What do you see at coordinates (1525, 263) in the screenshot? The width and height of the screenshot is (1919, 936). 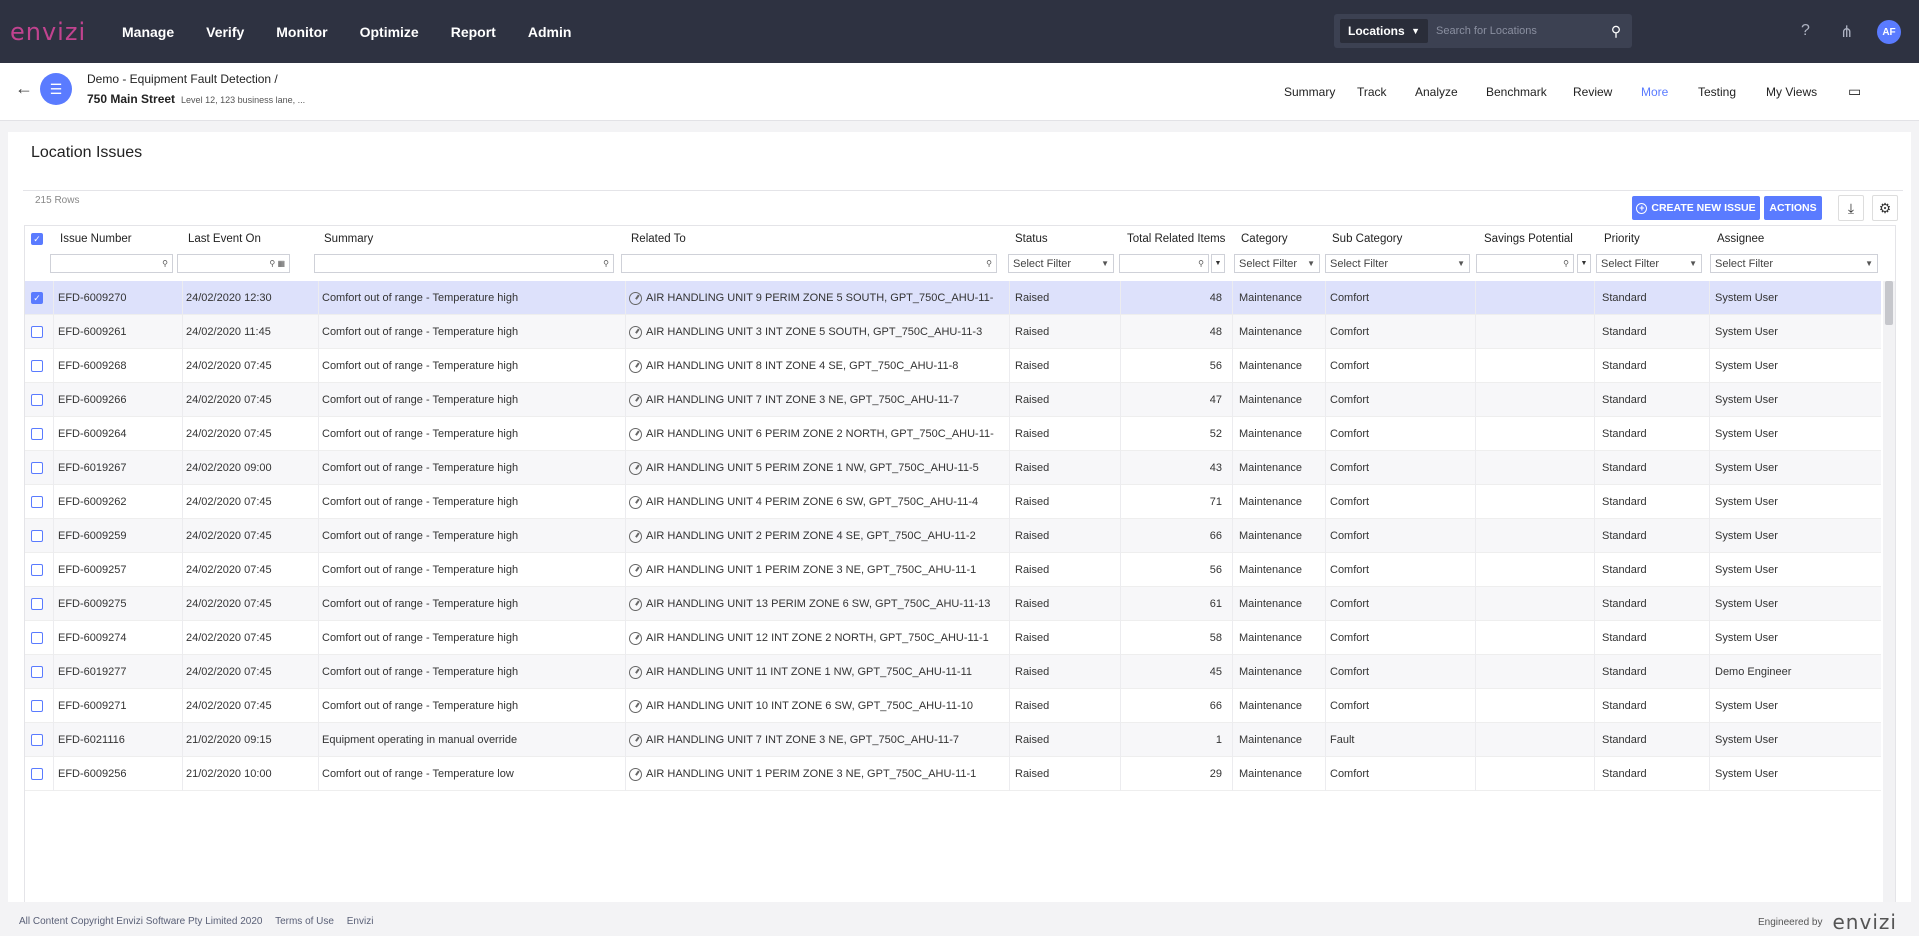 I see `savings-filter: ⚲` at bounding box center [1525, 263].